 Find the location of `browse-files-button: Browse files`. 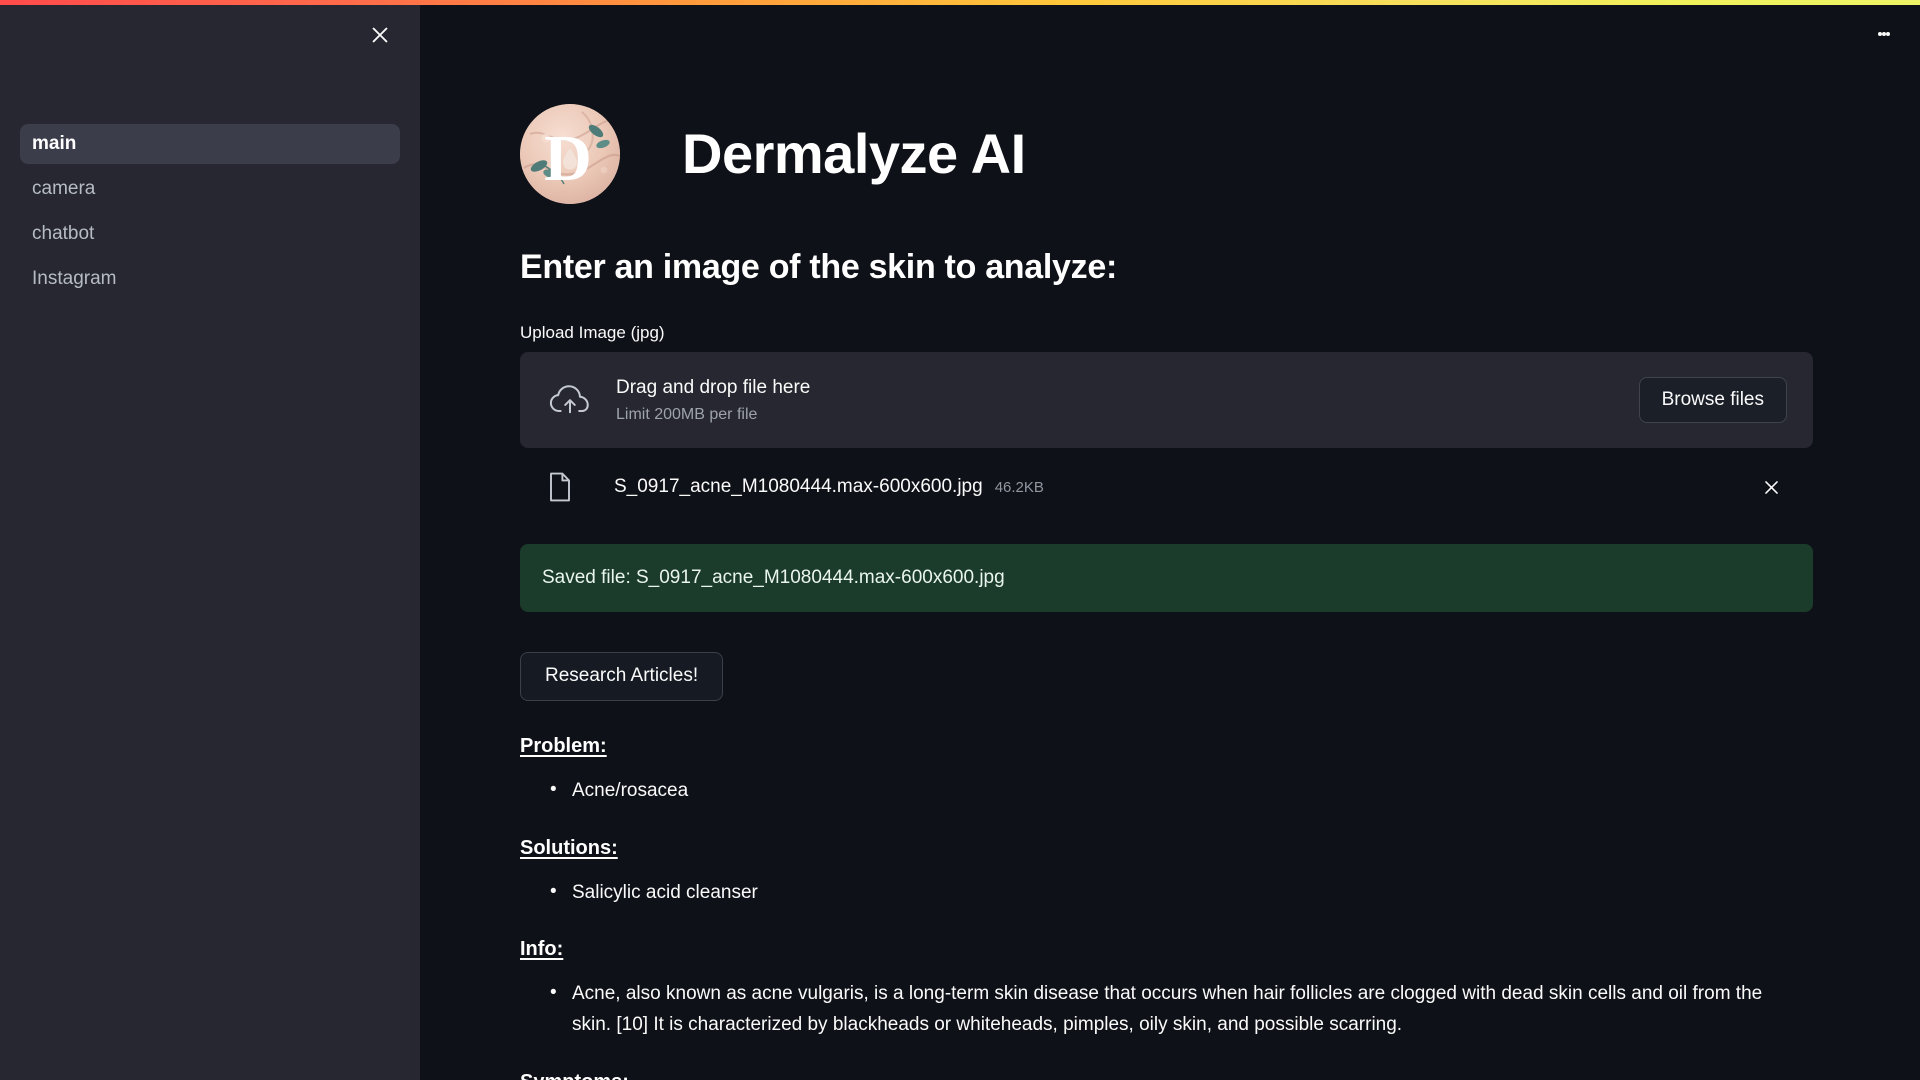

browse-files-button: Browse files is located at coordinates (1712, 400).